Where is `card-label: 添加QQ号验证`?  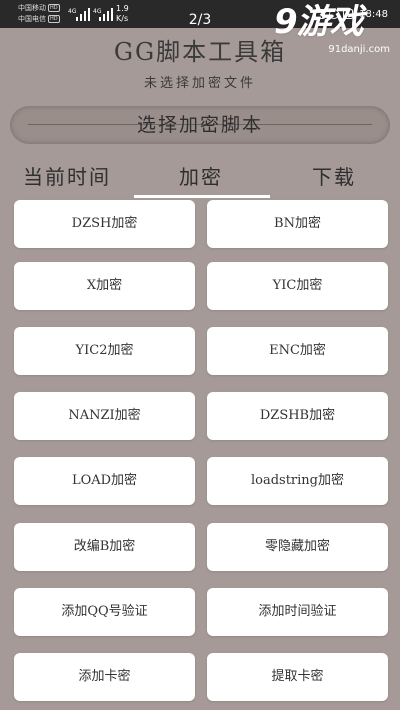
card-label: 添加QQ号验证 is located at coordinates (104, 611).